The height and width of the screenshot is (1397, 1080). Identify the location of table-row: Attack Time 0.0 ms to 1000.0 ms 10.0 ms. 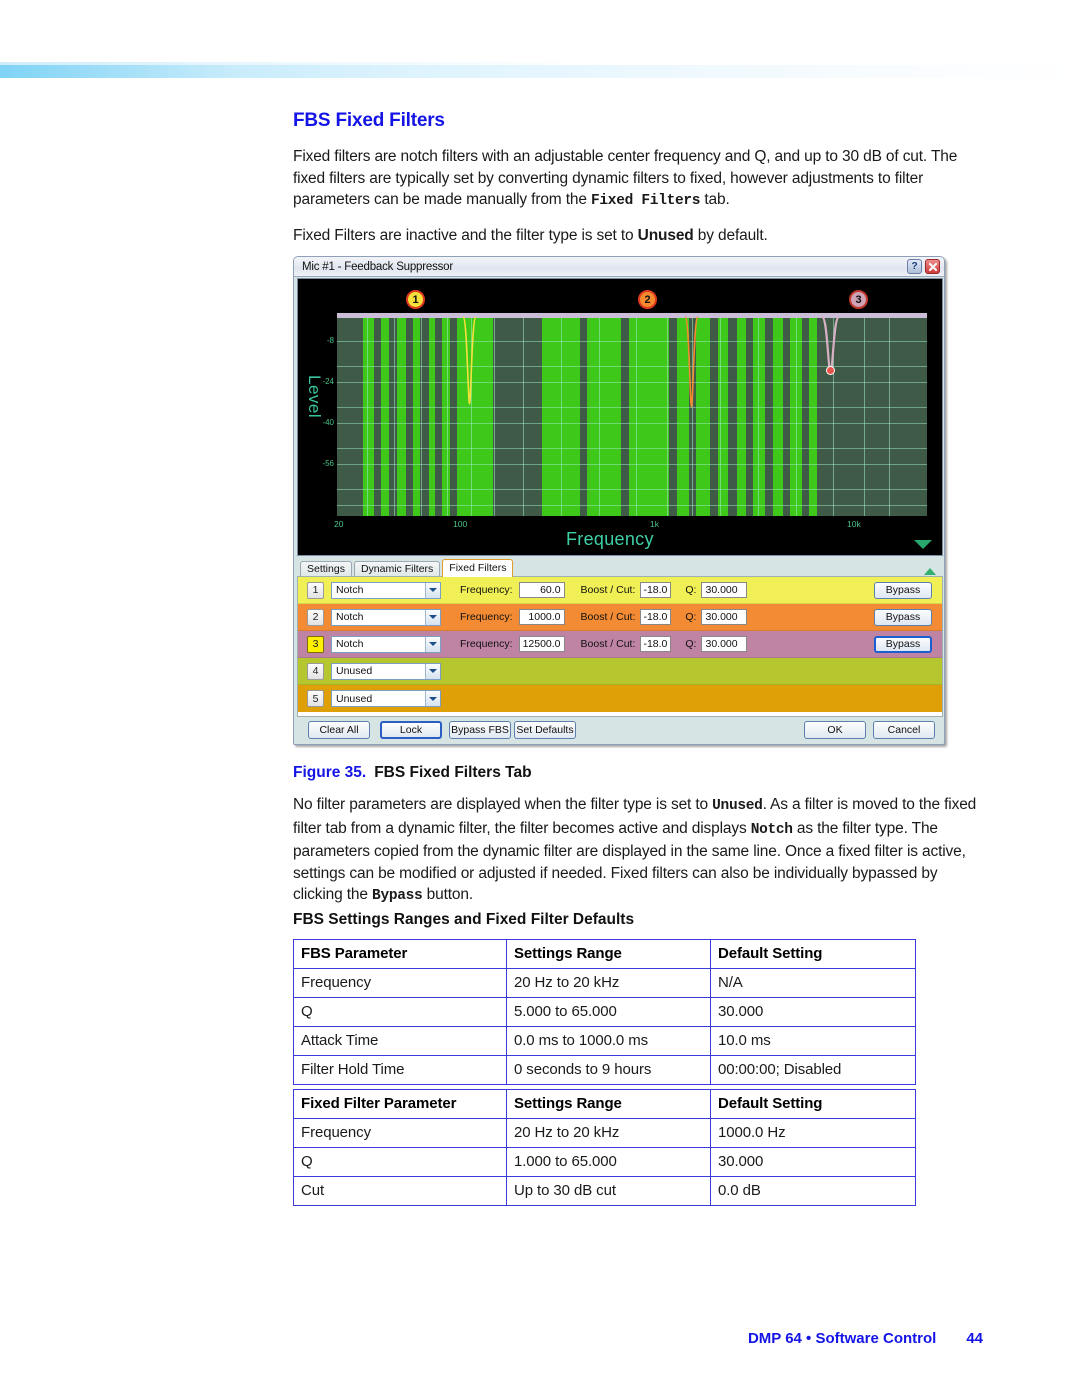
(604, 1041).